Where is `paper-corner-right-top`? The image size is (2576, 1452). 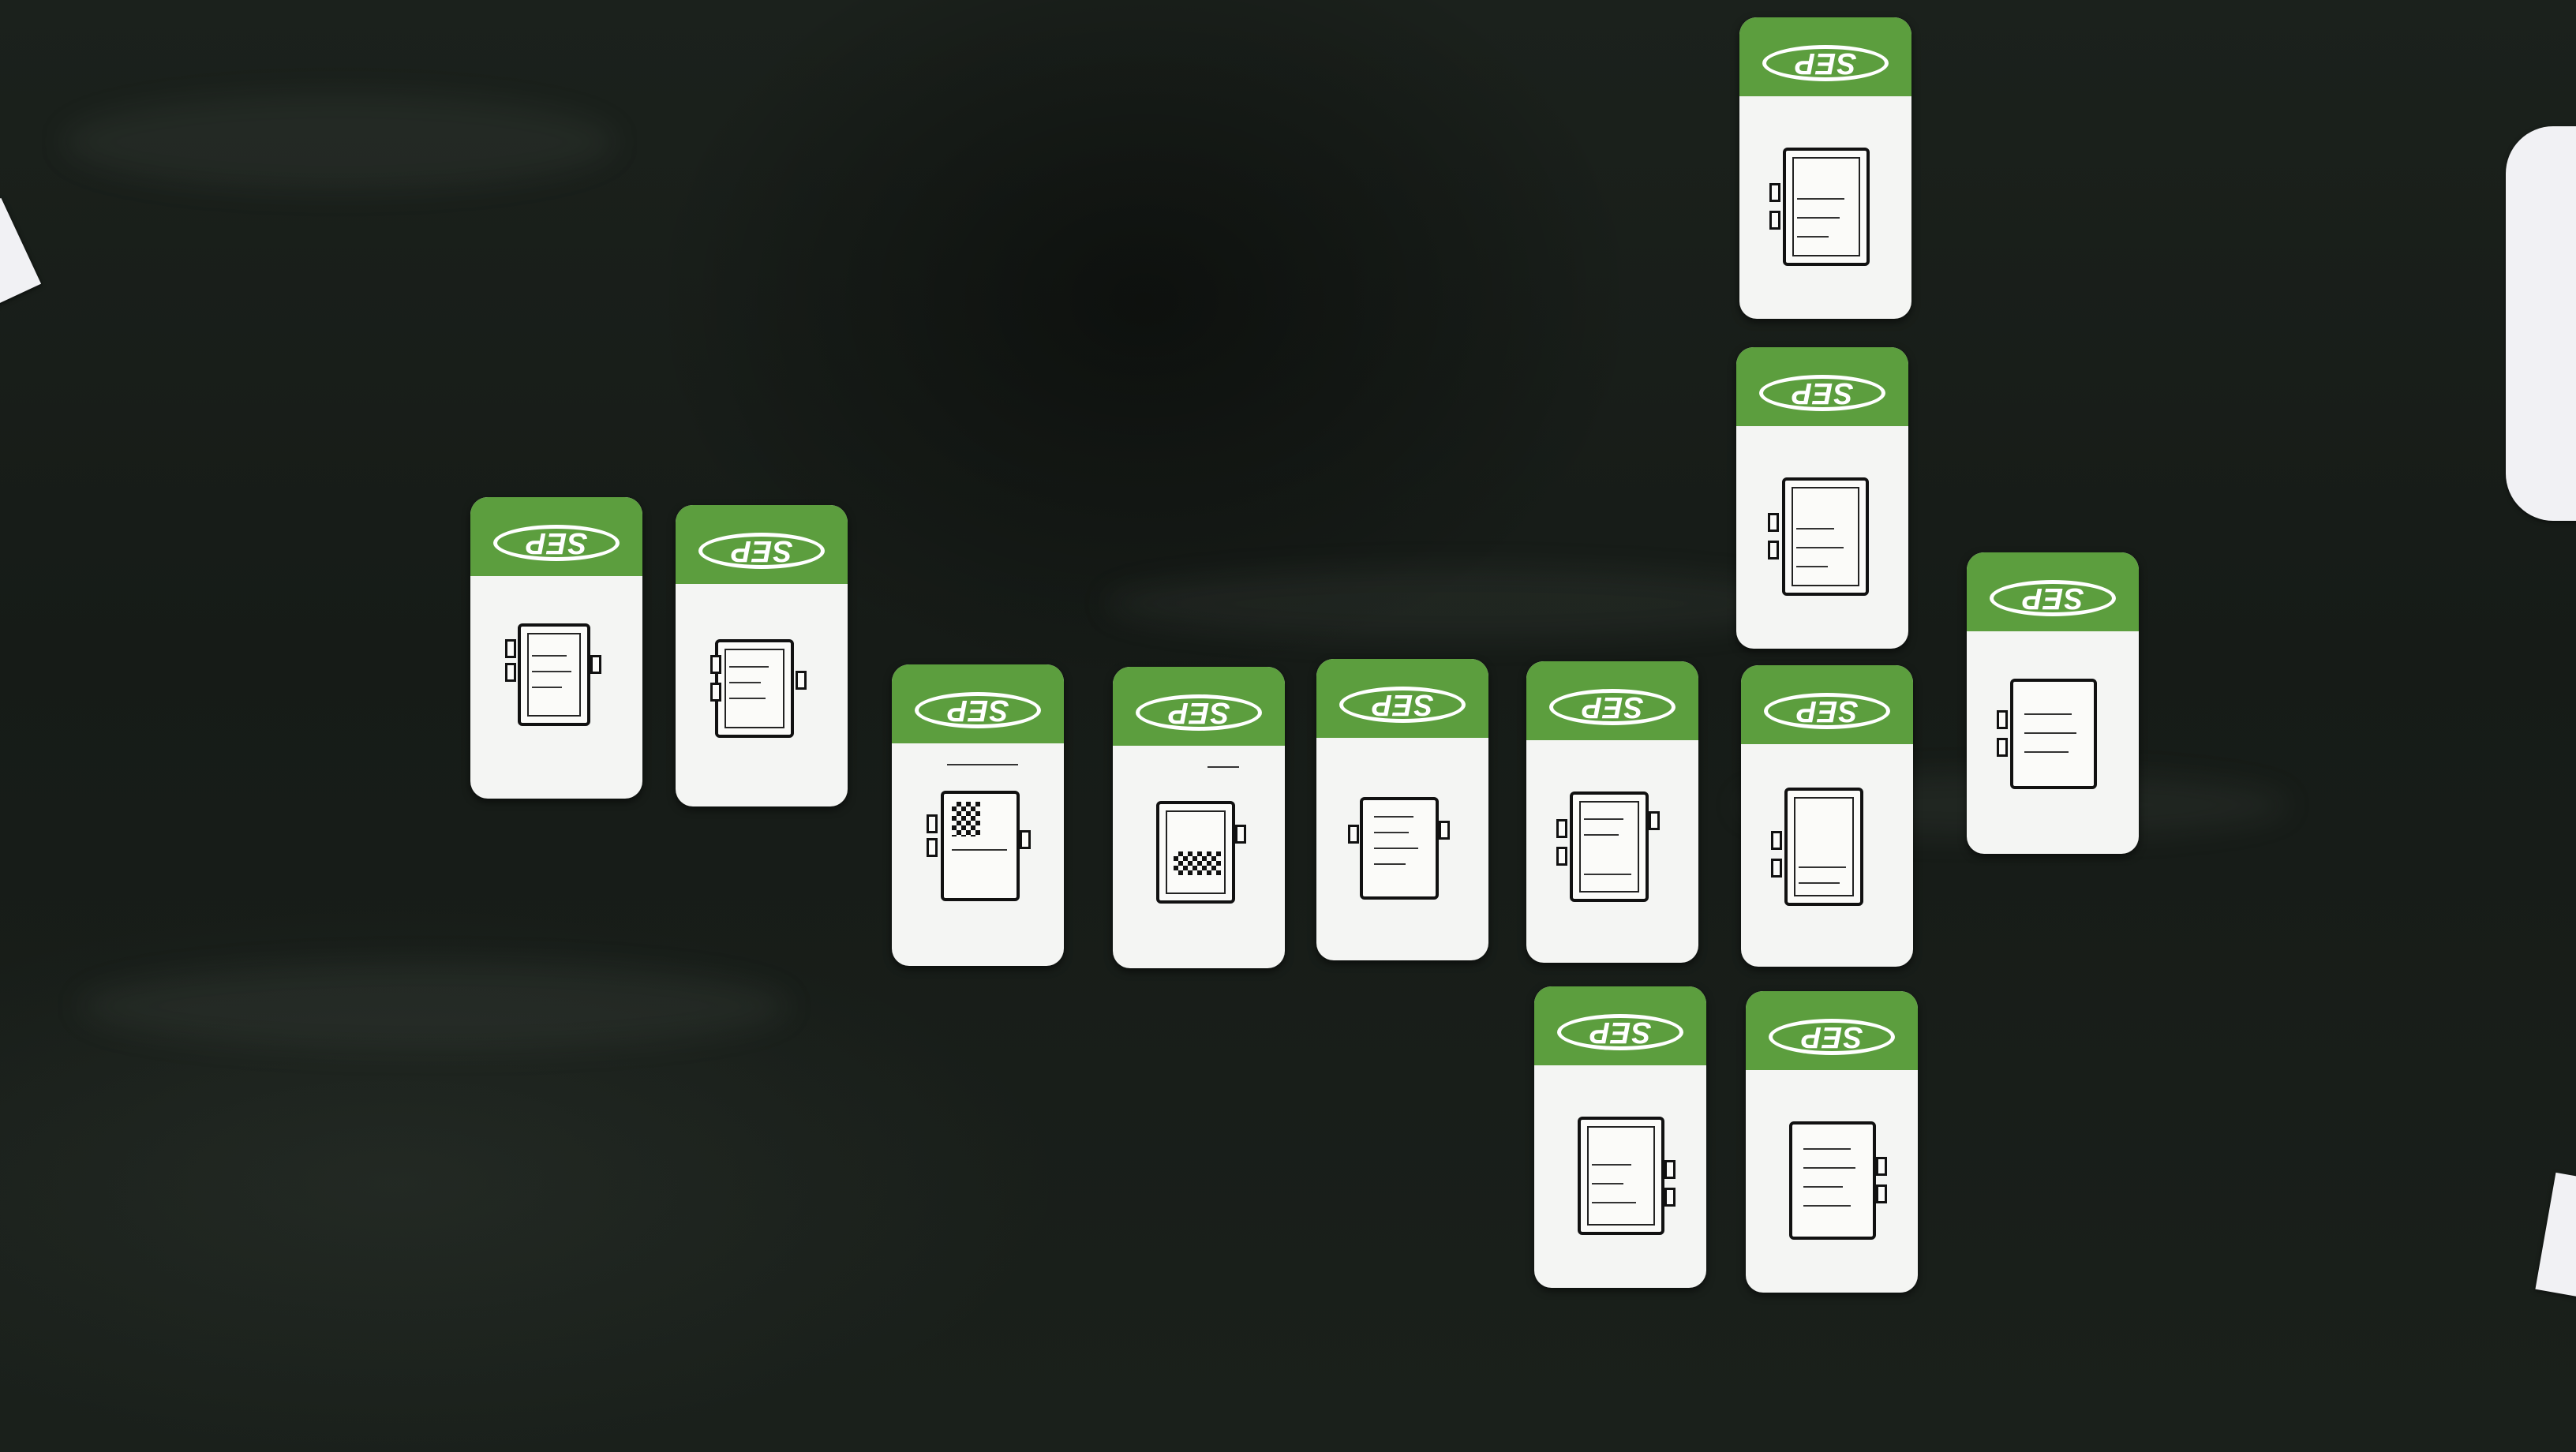 paper-corner-right-top is located at coordinates (2541, 323).